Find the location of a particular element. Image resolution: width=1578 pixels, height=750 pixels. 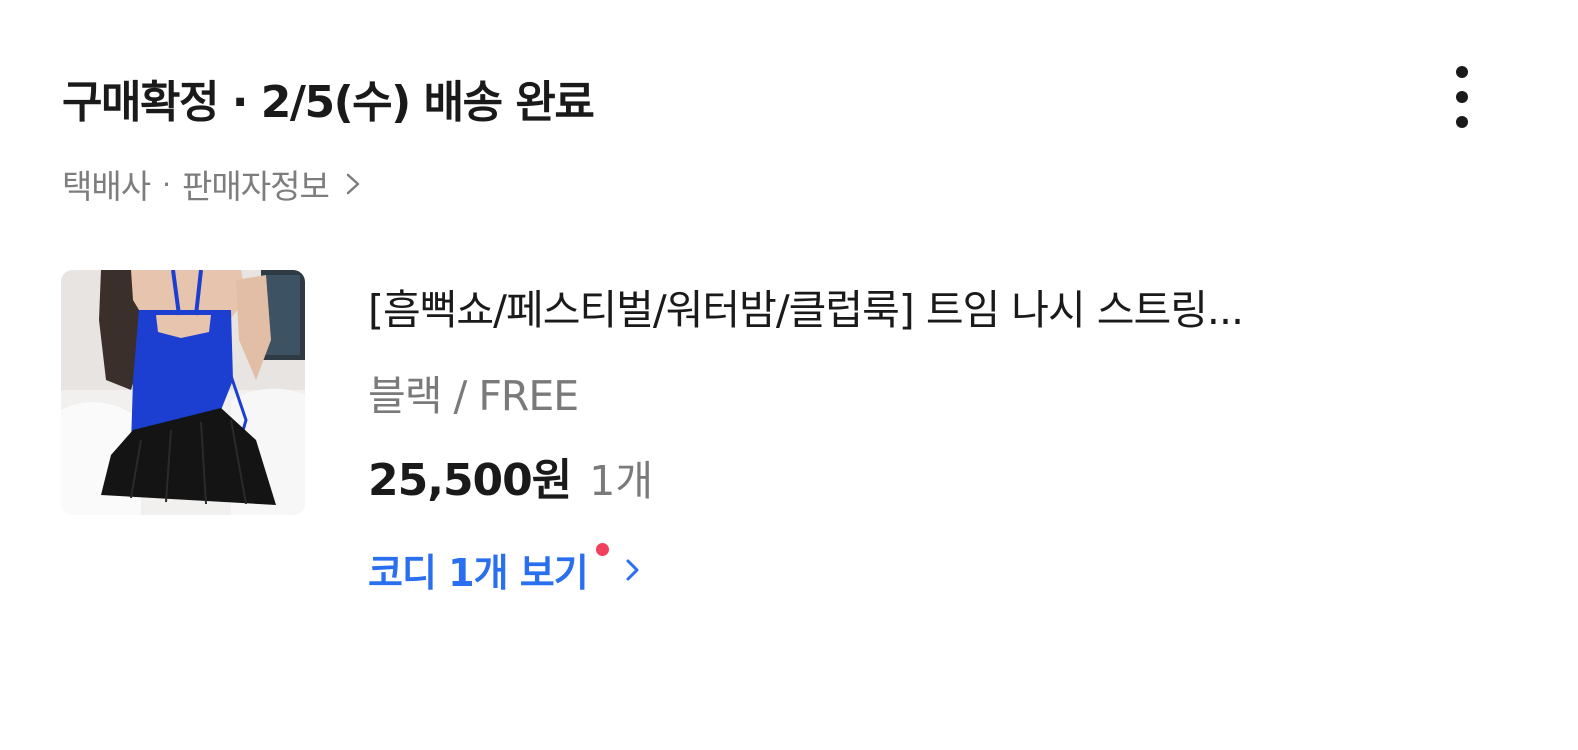

more-options-button is located at coordinates (1462, 97).